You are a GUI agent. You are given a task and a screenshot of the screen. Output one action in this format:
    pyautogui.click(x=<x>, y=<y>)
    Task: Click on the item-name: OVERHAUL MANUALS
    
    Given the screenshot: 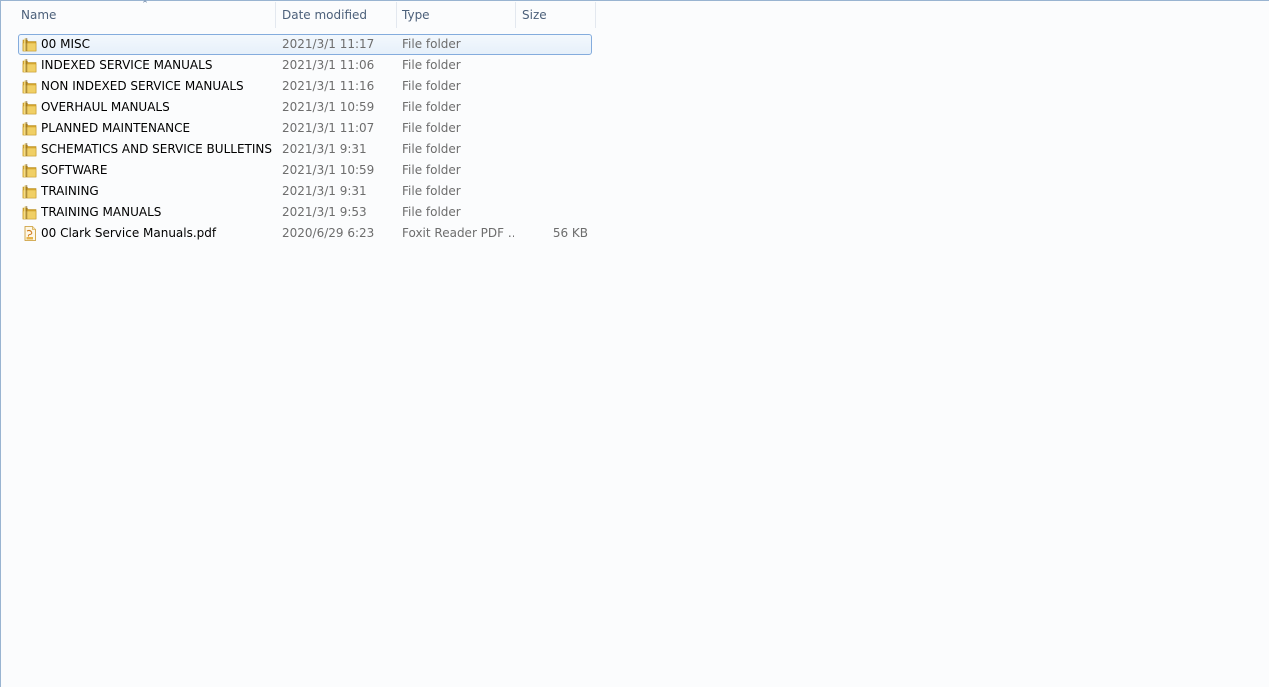 What is the action you would take?
    pyautogui.click(x=105, y=107)
    